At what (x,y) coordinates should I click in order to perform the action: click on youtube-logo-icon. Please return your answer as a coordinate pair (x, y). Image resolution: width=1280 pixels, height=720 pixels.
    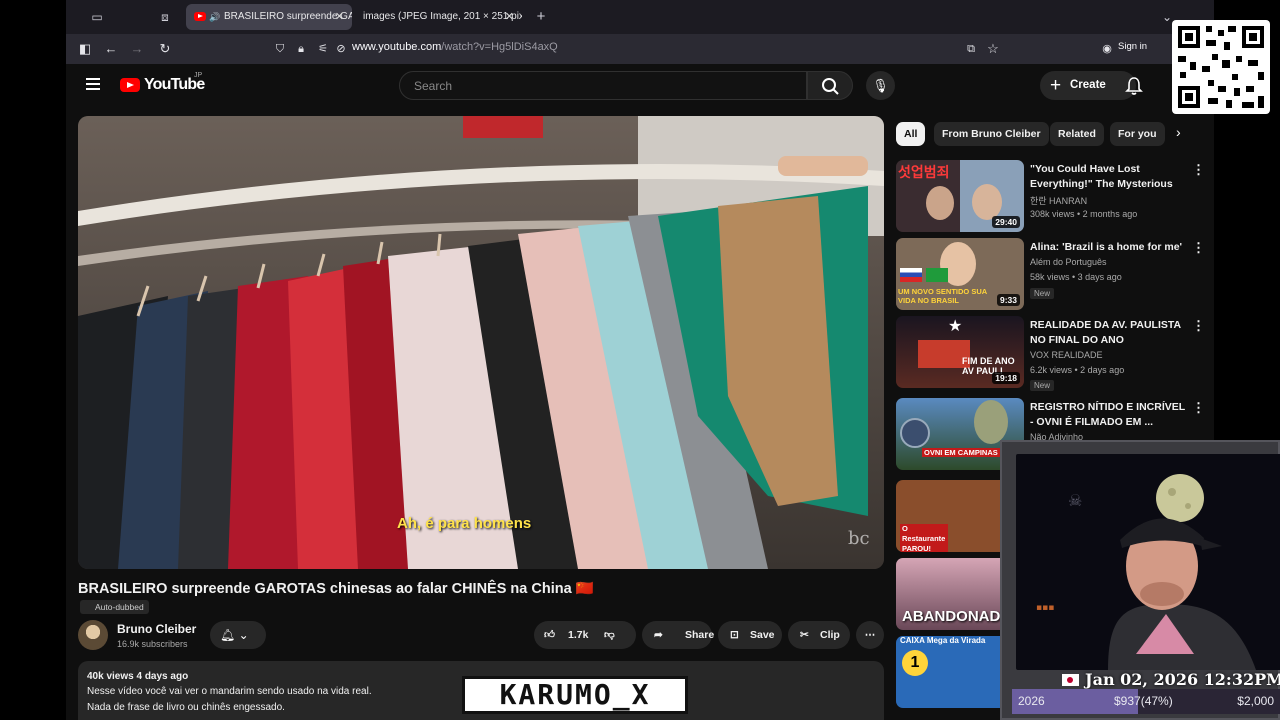
    Looking at the image, I should click on (130, 85).